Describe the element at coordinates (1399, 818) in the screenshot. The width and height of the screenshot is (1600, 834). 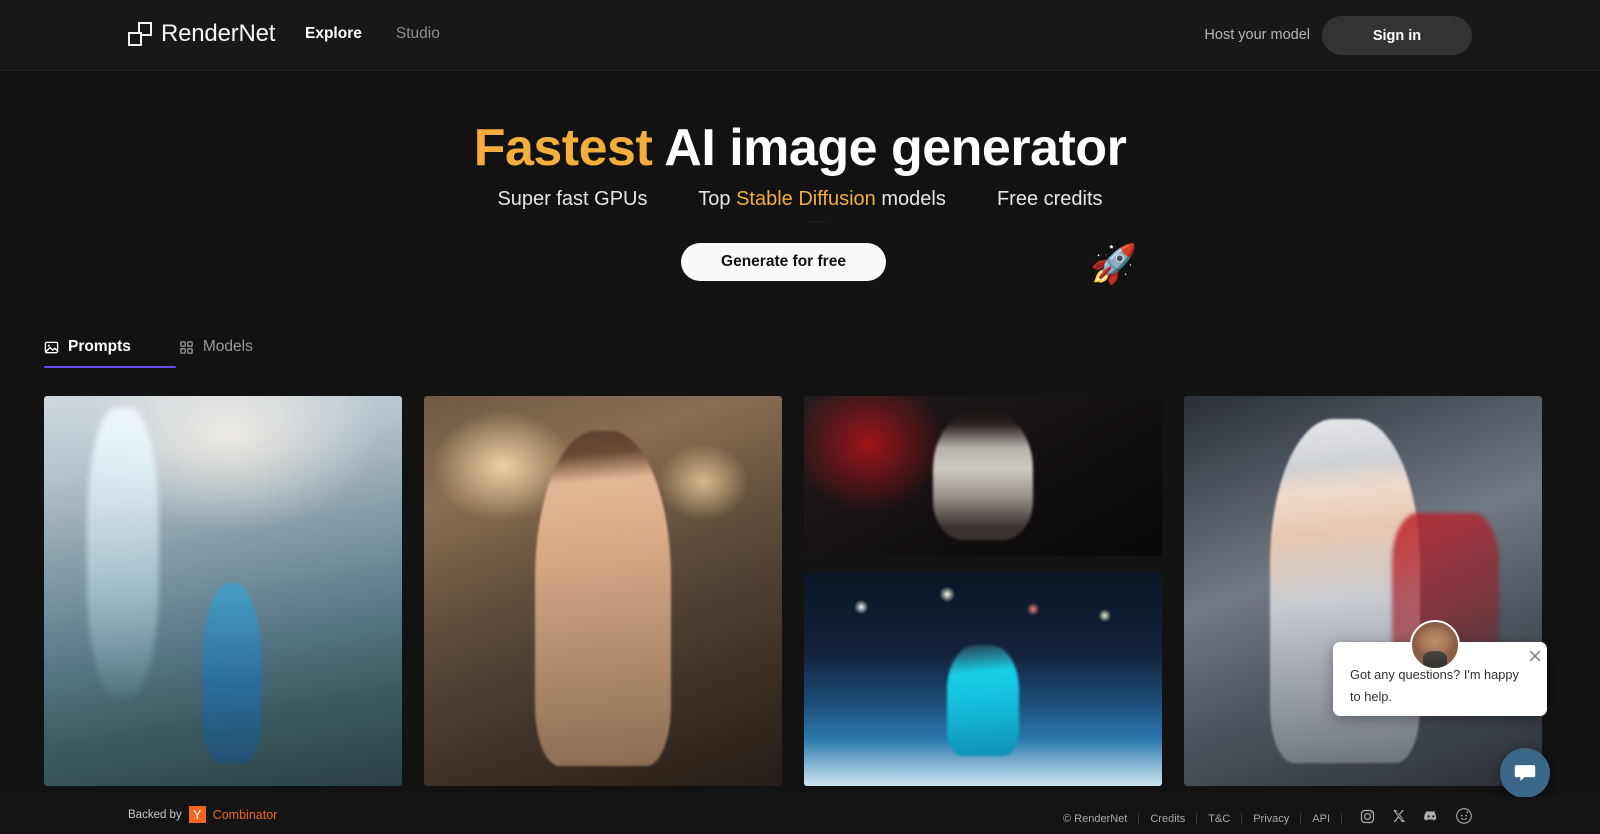
I see `x-twitter-icon` at that location.